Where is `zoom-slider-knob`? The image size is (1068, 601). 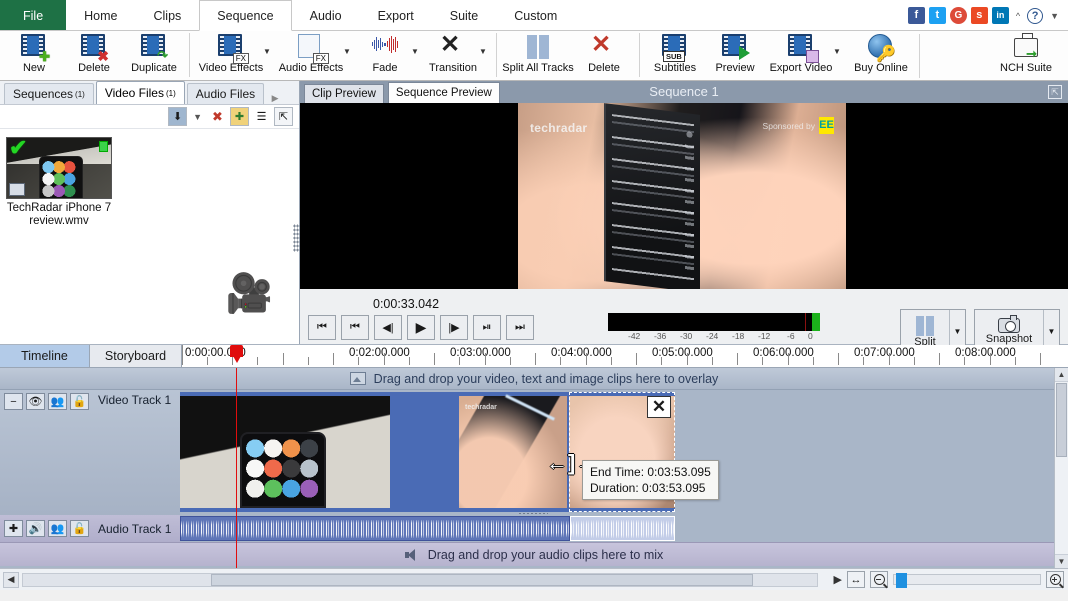
zoom-slider-knob is located at coordinates (901, 580).